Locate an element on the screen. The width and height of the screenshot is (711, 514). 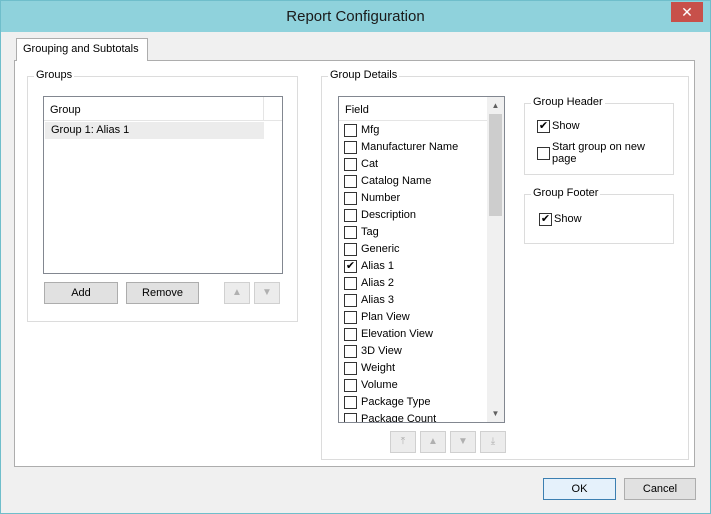
move-field-bottom-icon: ⤓ is located at coordinates (493, 442).